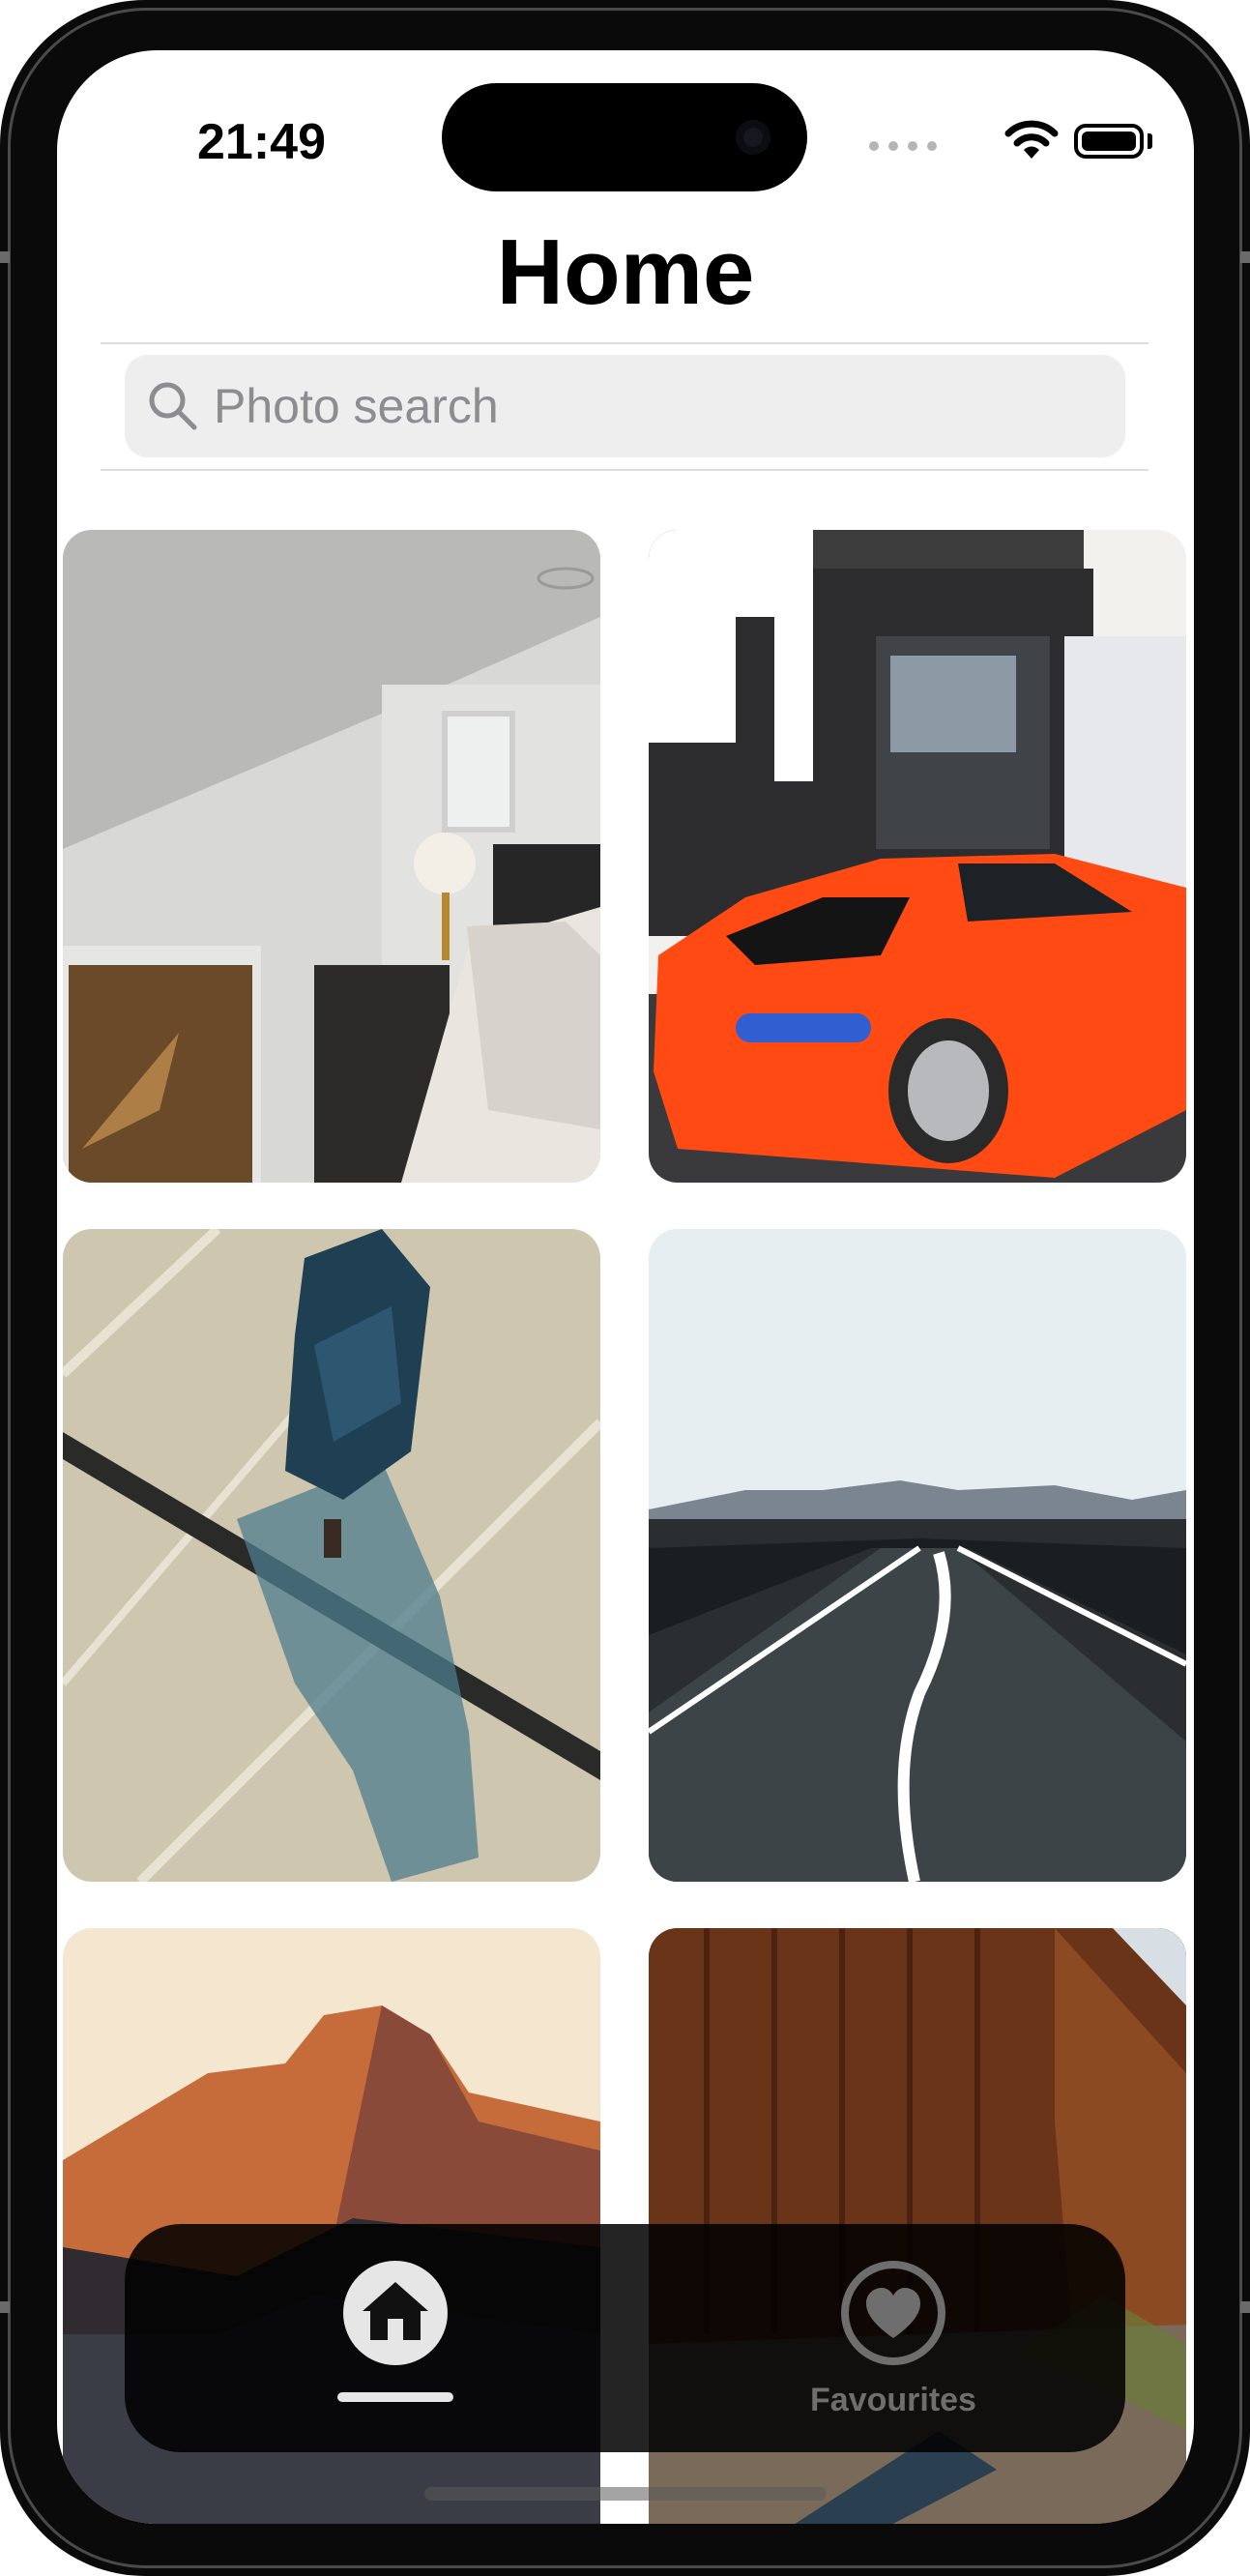  Describe the element at coordinates (1150, 141) in the screenshot. I see `battery-cap` at that location.